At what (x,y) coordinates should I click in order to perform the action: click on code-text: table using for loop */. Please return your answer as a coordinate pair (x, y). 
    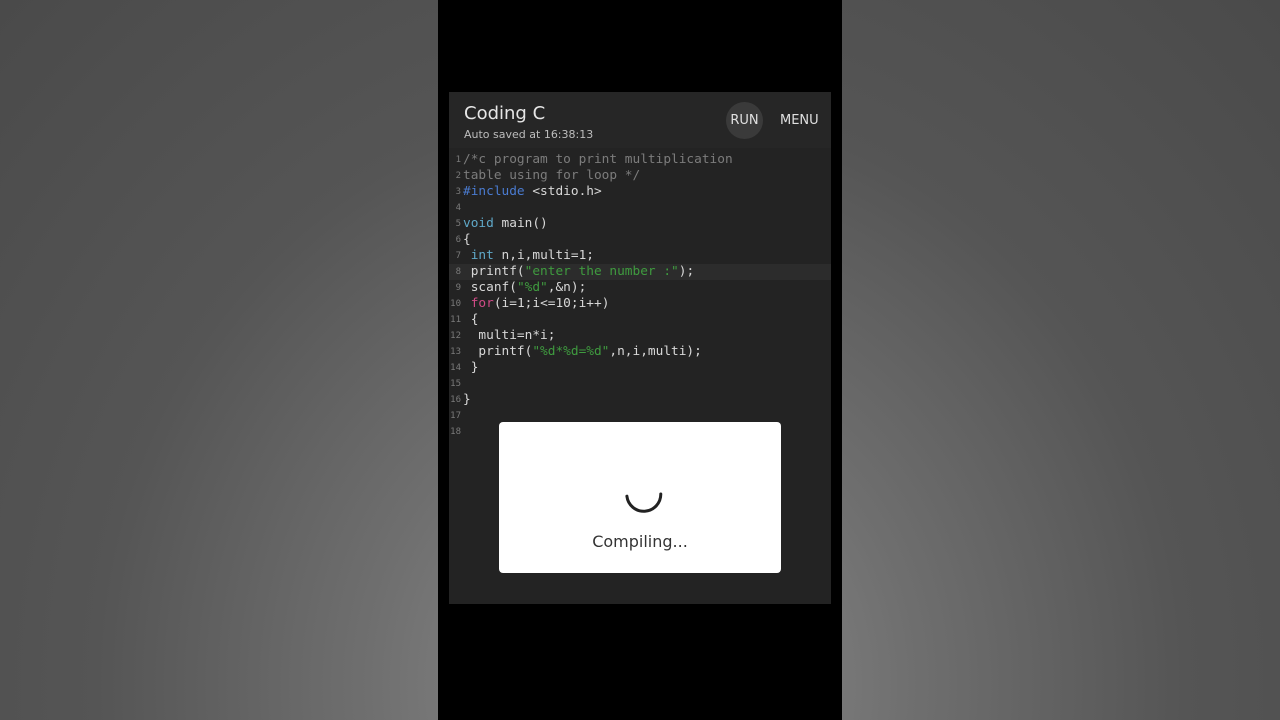
    Looking at the image, I should click on (552, 175).